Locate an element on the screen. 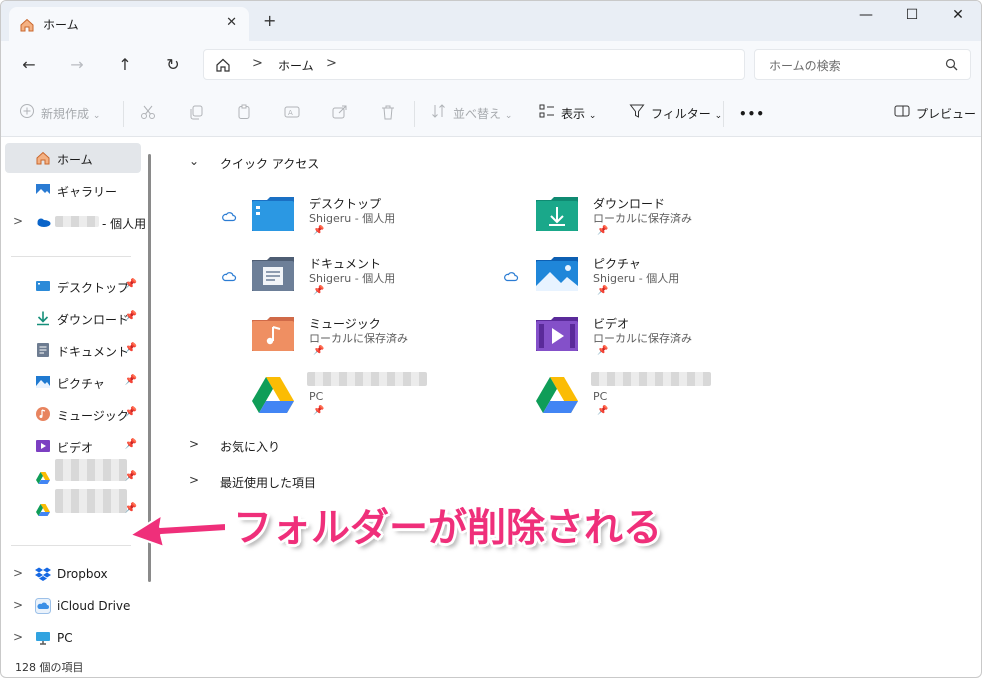 This screenshot has width=982, height=678. sidebar-item-documents: ドキュメント 📌 is located at coordinates (73, 350).